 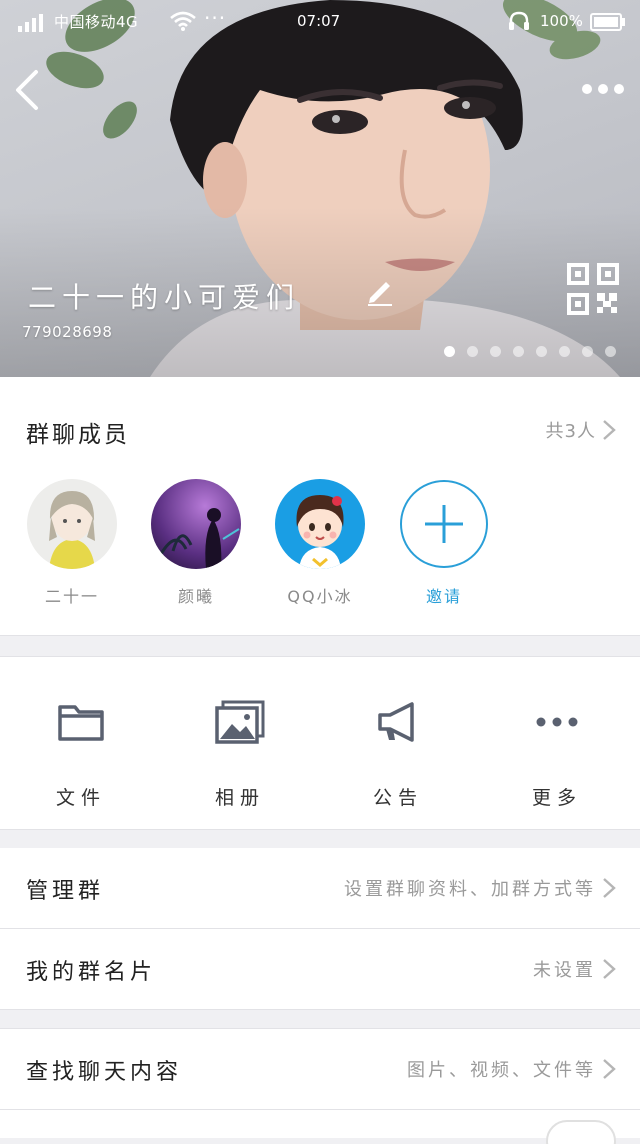 I want to click on status-bar: 中国移动4G ··· 07:07 100%, so click(x=320, y=22).